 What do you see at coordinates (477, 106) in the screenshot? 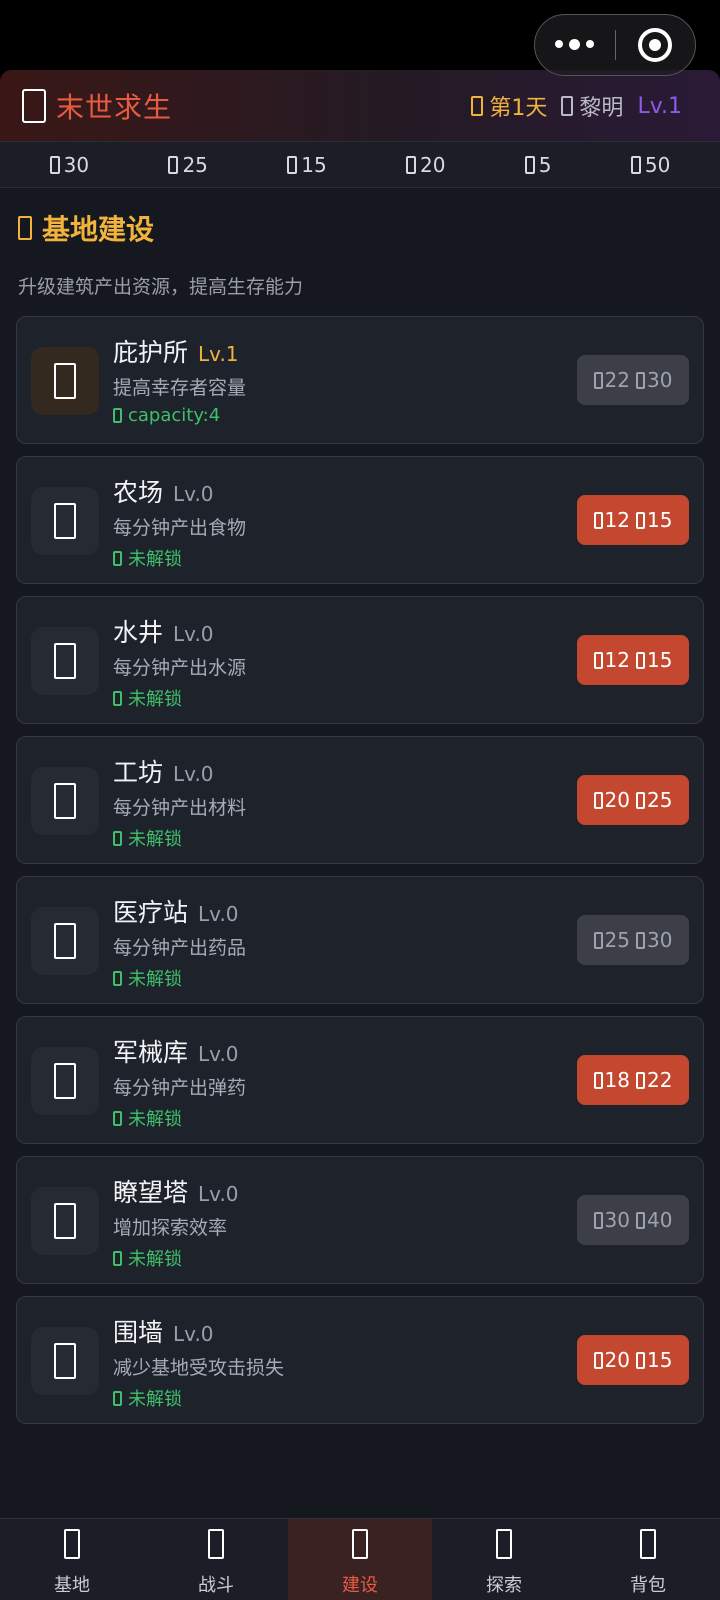
I see `sun-icon` at bounding box center [477, 106].